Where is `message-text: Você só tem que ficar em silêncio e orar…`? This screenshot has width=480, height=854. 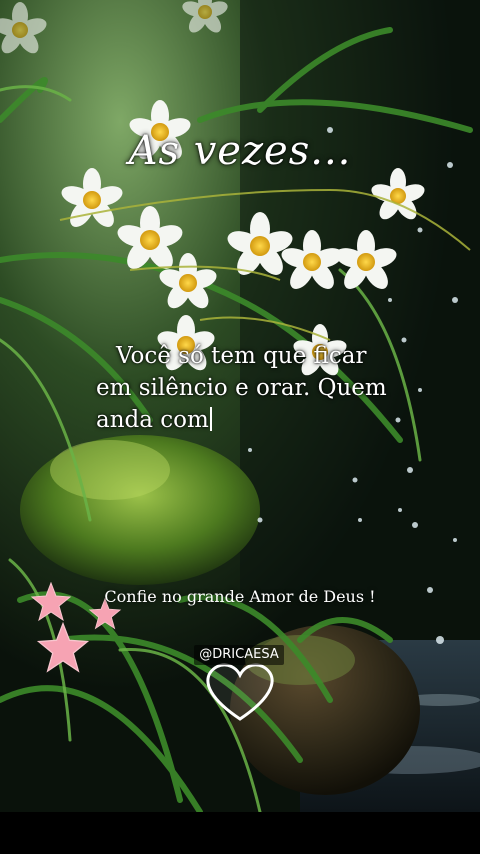
message-text: Você só tem que ficar em silêncio e orar… is located at coordinates (261, 388).